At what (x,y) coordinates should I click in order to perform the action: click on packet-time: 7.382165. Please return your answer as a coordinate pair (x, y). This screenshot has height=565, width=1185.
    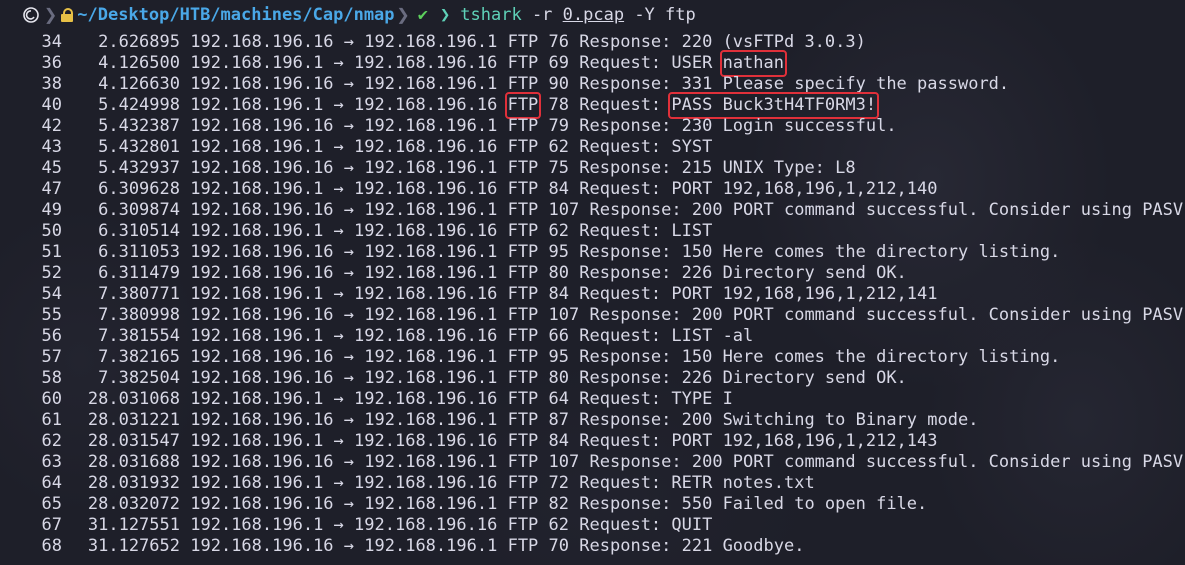
    Looking at the image, I should click on (139, 357).